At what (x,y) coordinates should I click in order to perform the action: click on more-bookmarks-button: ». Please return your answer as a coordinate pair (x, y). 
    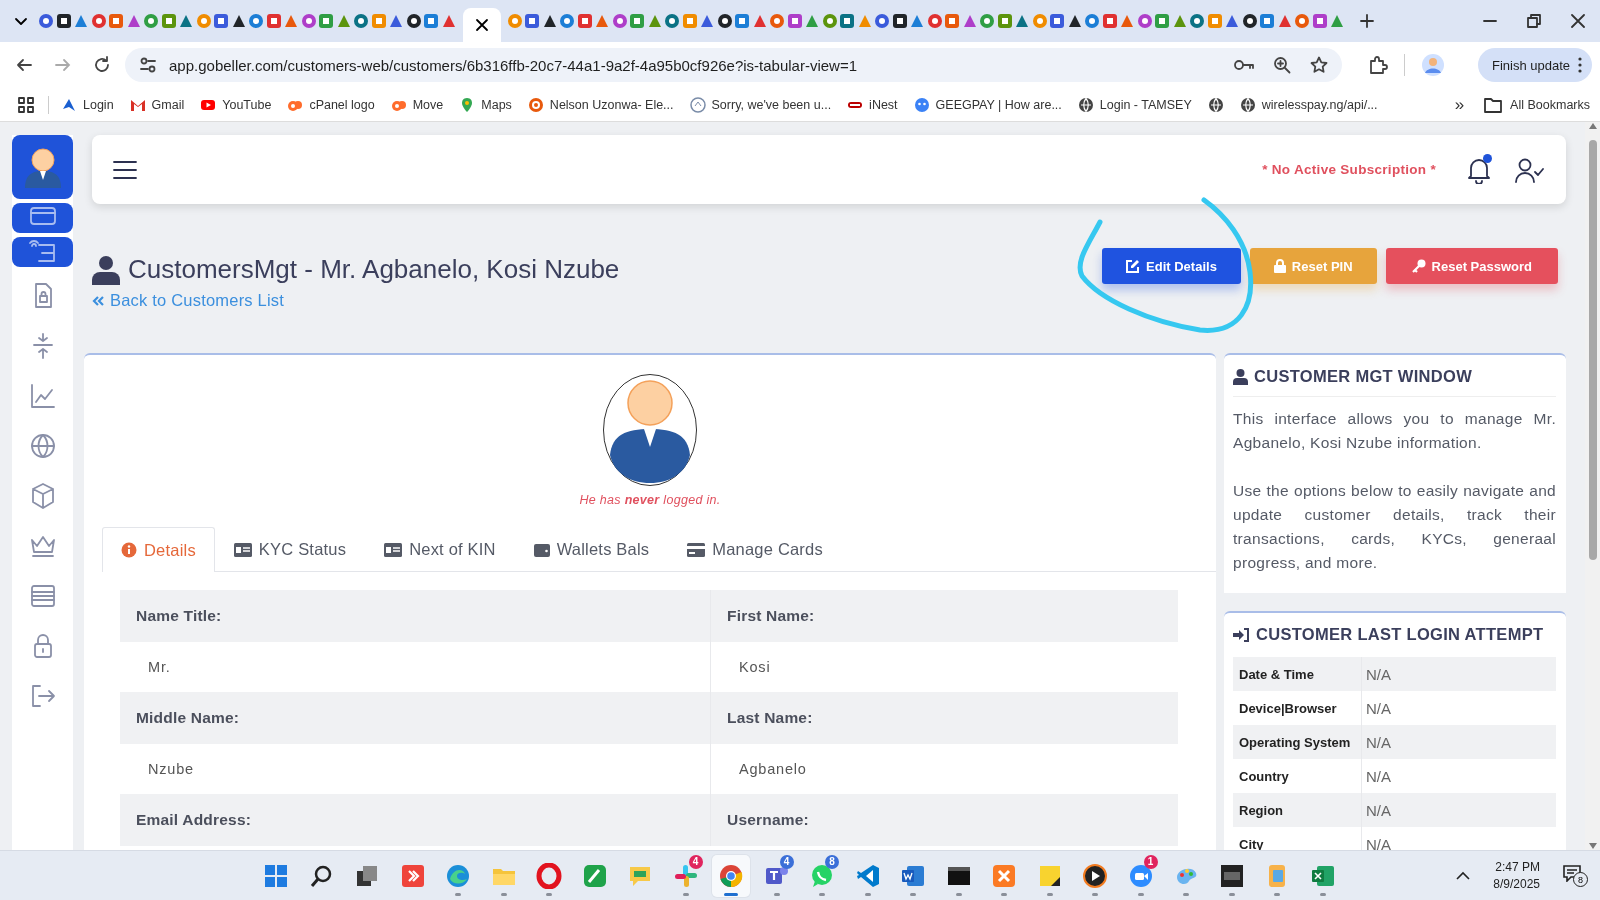
    Looking at the image, I should click on (1459, 104).